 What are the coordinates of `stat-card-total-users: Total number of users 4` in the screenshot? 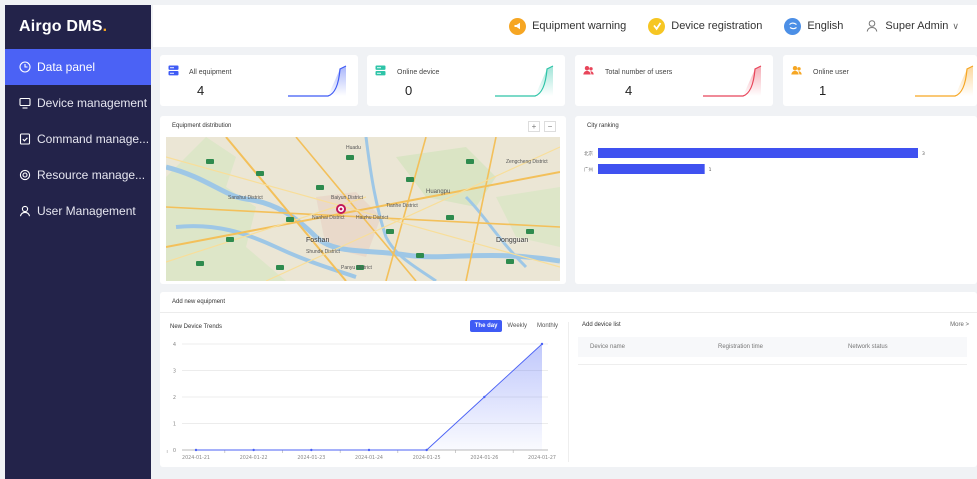 It's located at (674, 80).